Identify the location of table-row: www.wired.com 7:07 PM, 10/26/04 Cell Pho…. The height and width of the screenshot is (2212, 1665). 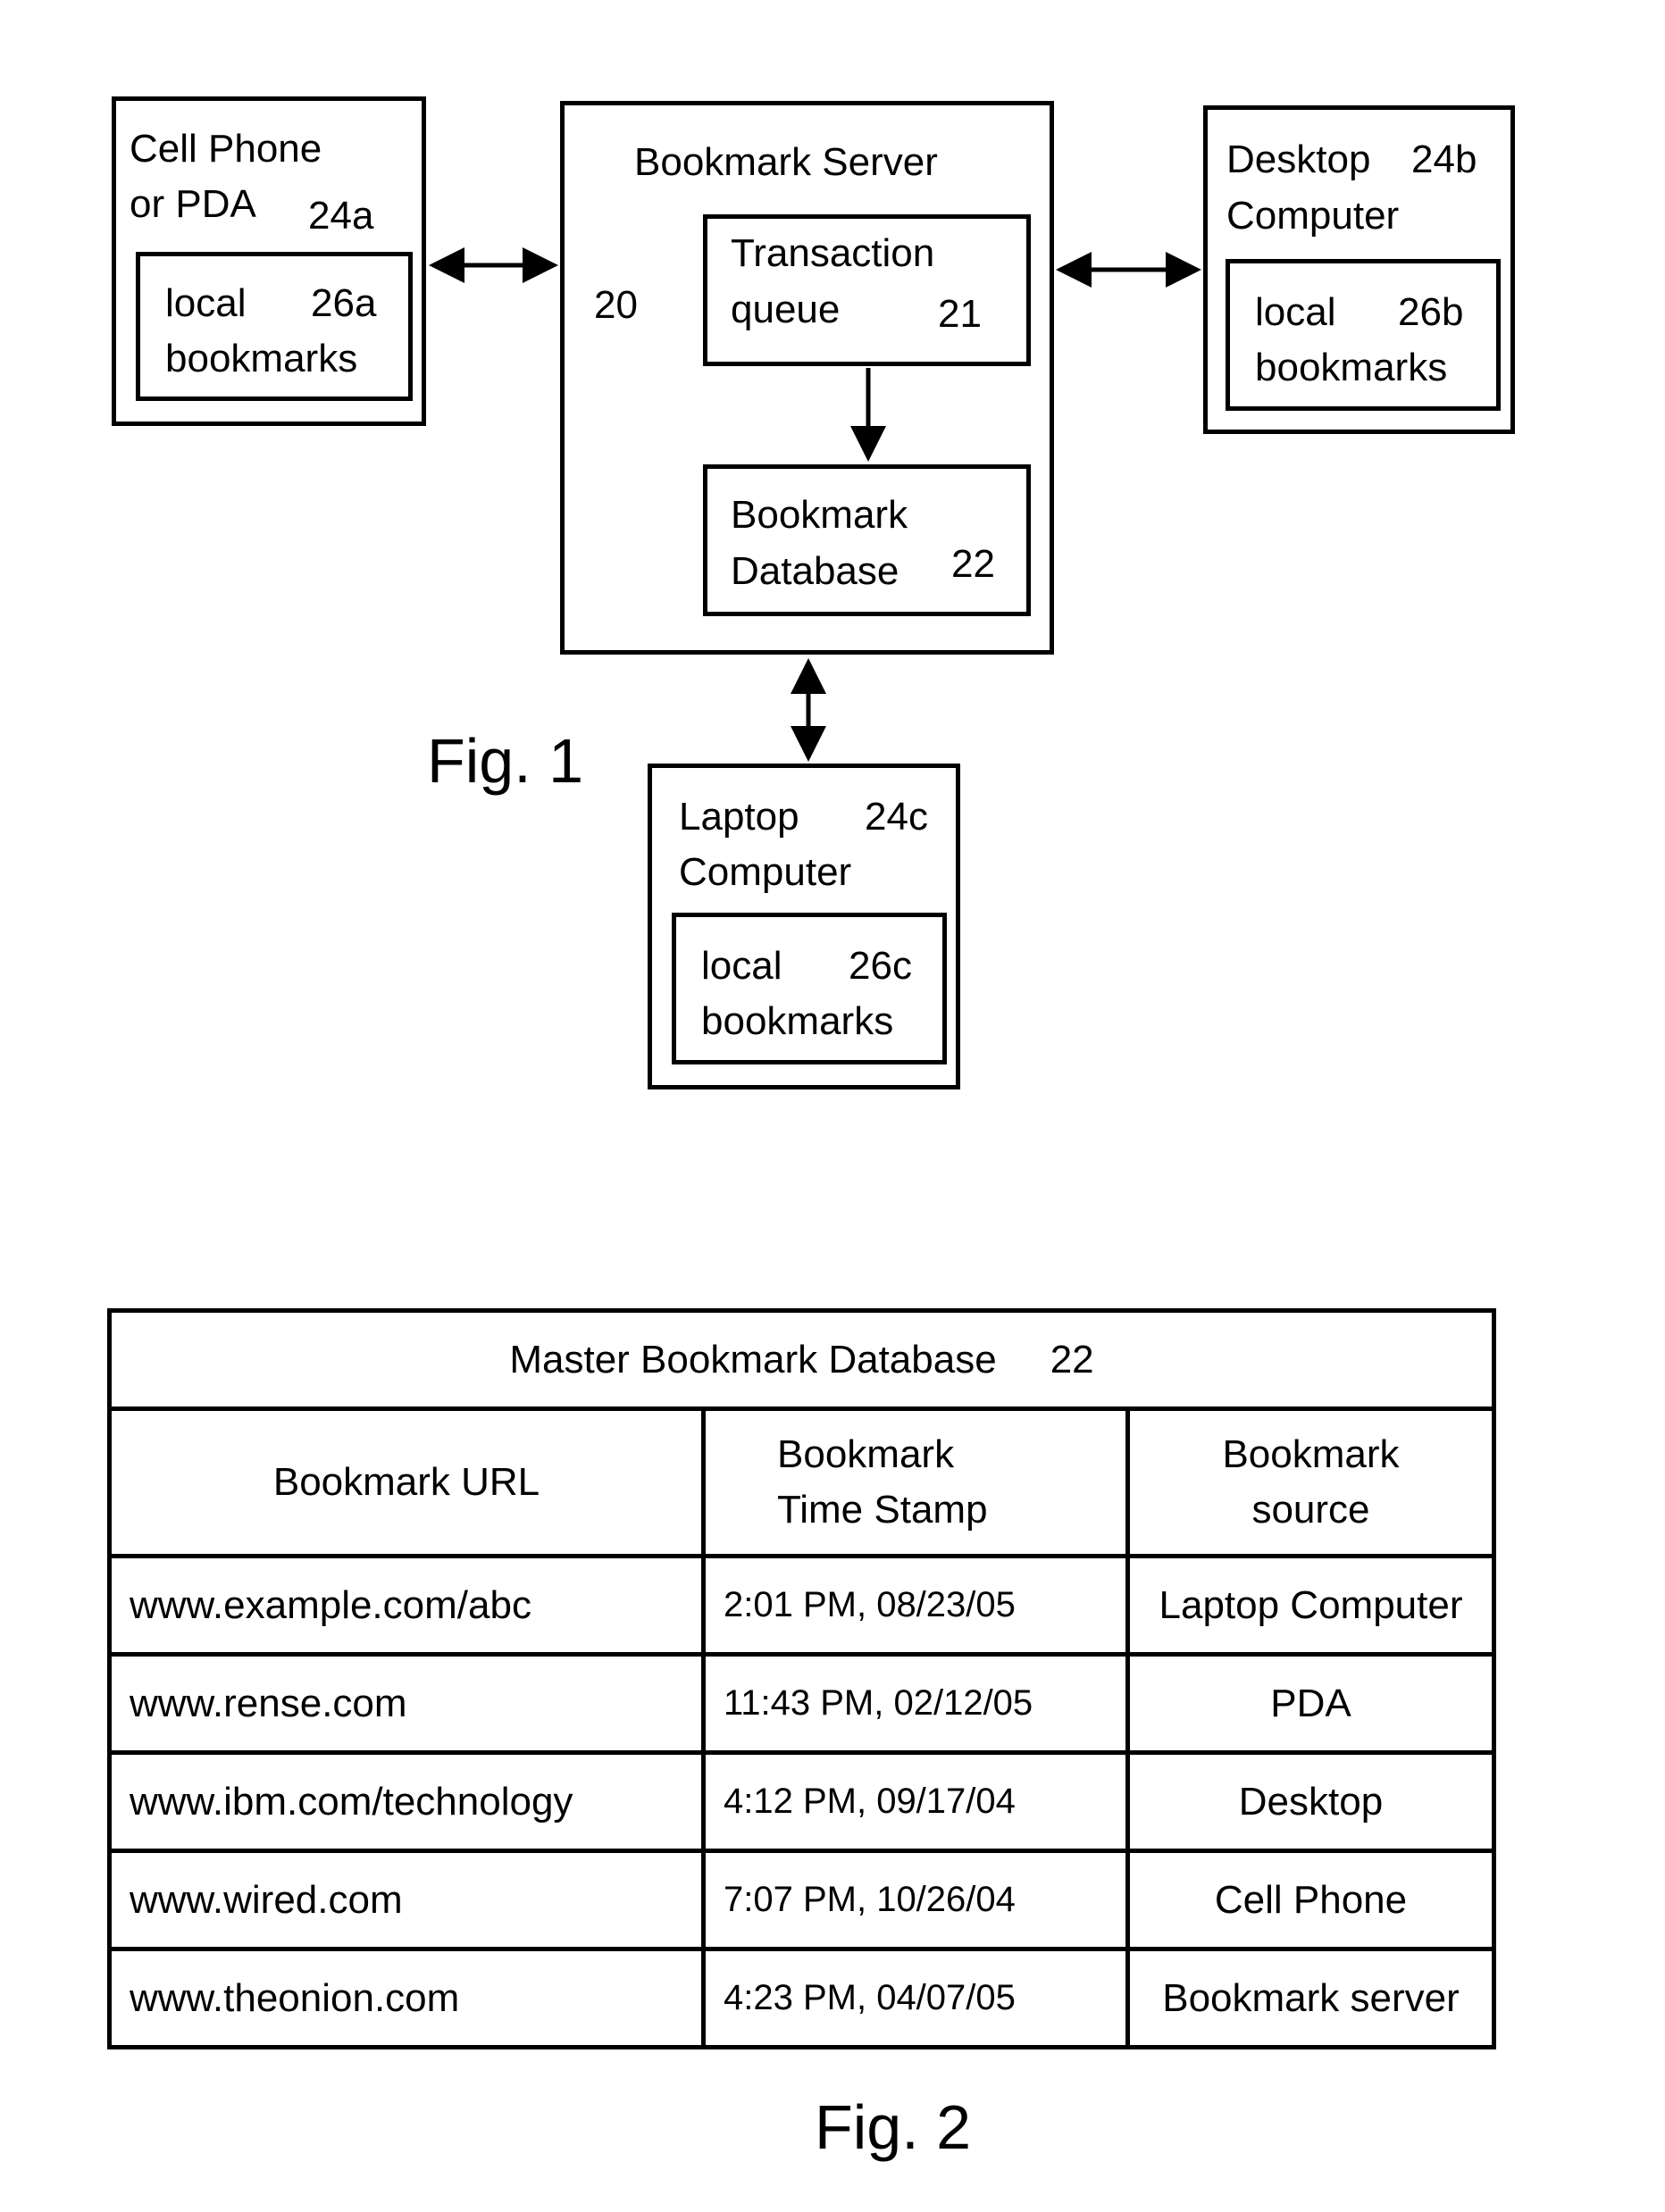
(801, 1900).